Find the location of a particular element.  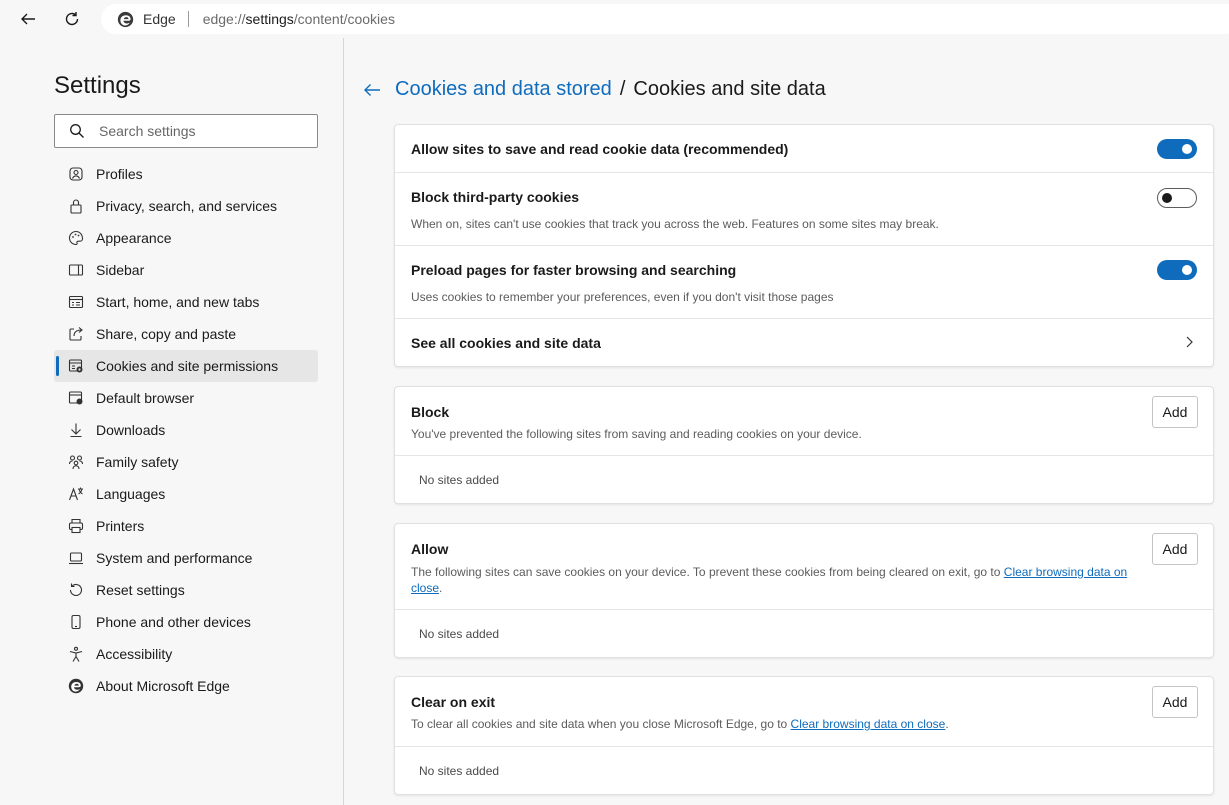

sidebar-item-accessibility: Accessibility is located at coordinates (186, 654).